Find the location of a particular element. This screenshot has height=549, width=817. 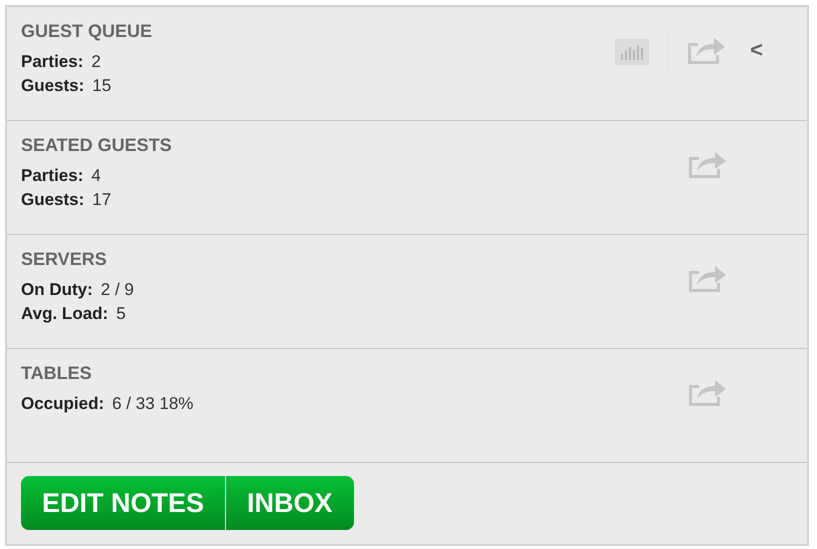

section-title: TABLES is located at coordinates (57, 373).